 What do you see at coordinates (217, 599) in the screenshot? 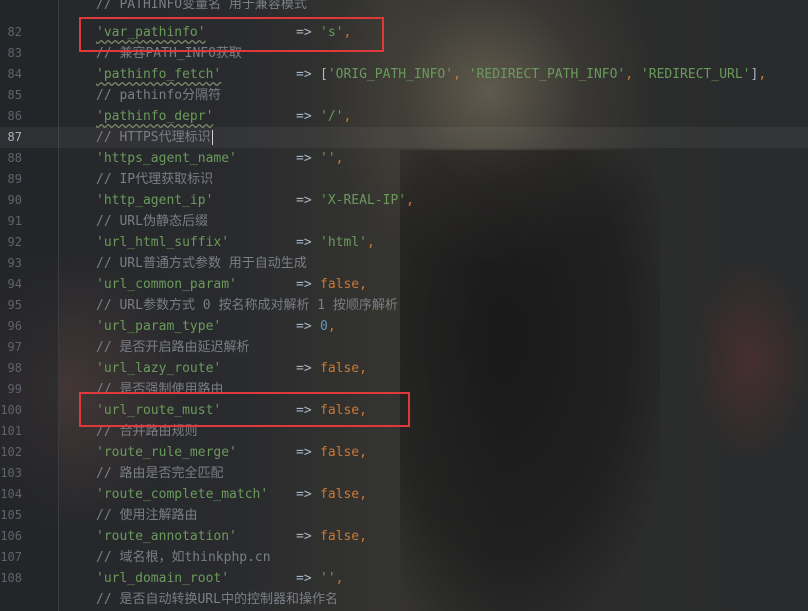
I see `code-comment: // 是否自动转换URL中的控制器和操作名` at bounding box center [217, 599].